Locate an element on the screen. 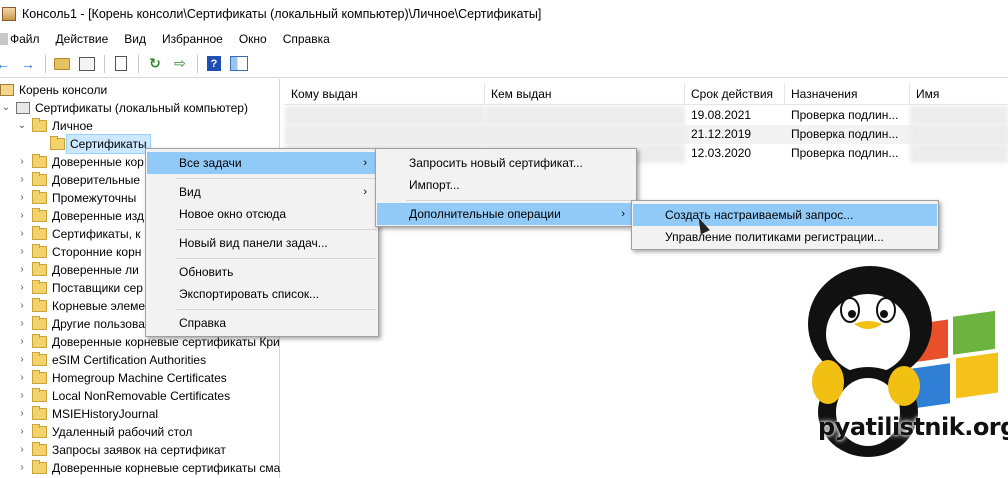 Image resolution: width=1008 pixels, height=478 pixels. tree-personal: ⌄ Личное is located at coordinates (54, 126).